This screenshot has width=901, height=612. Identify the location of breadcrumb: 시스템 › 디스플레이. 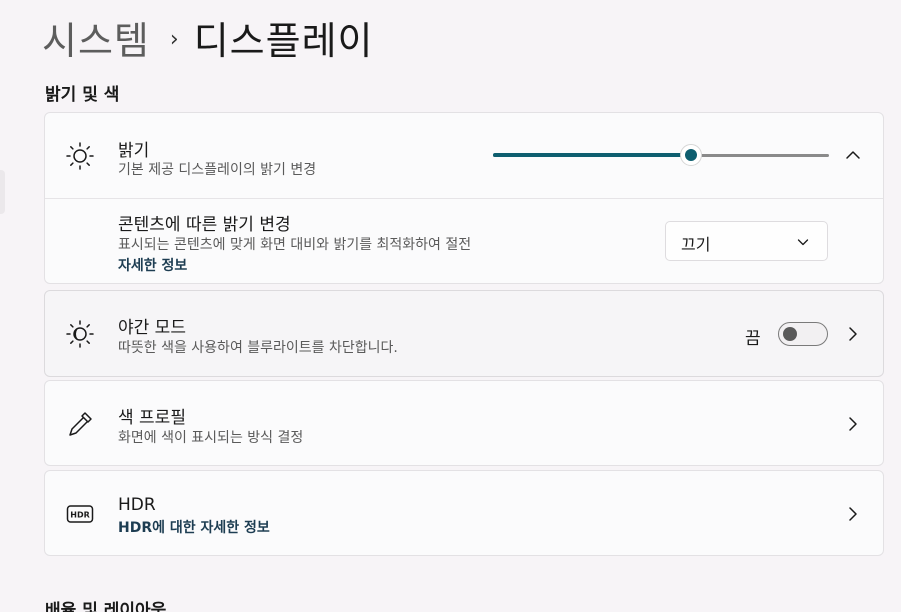
(208, 37).